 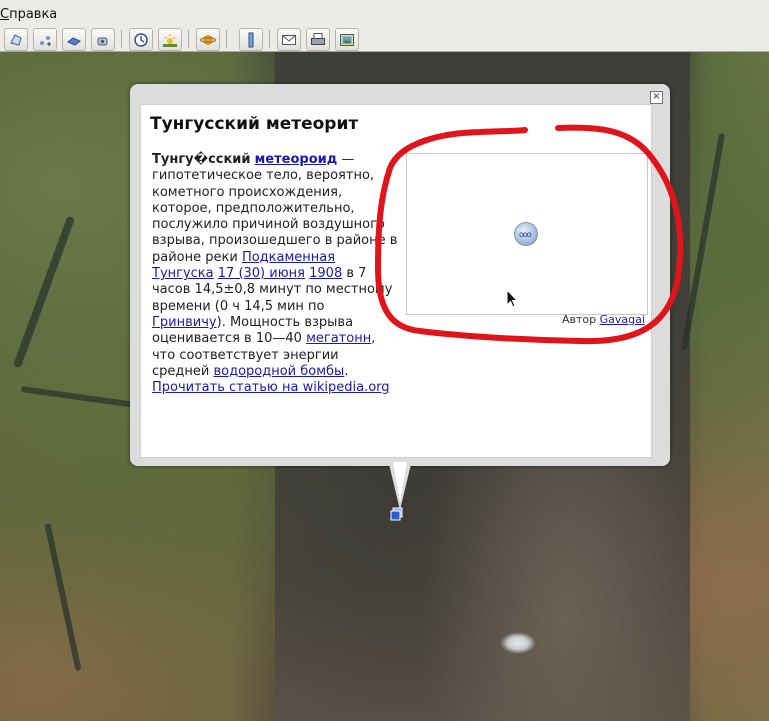 I want to click on planets-icon, so click(x=208, y=39).